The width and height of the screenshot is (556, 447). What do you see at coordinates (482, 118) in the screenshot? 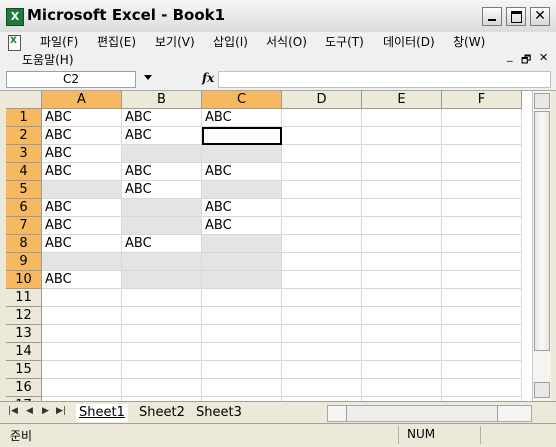
I see `cell-f1` at bounding box center [482, 118].